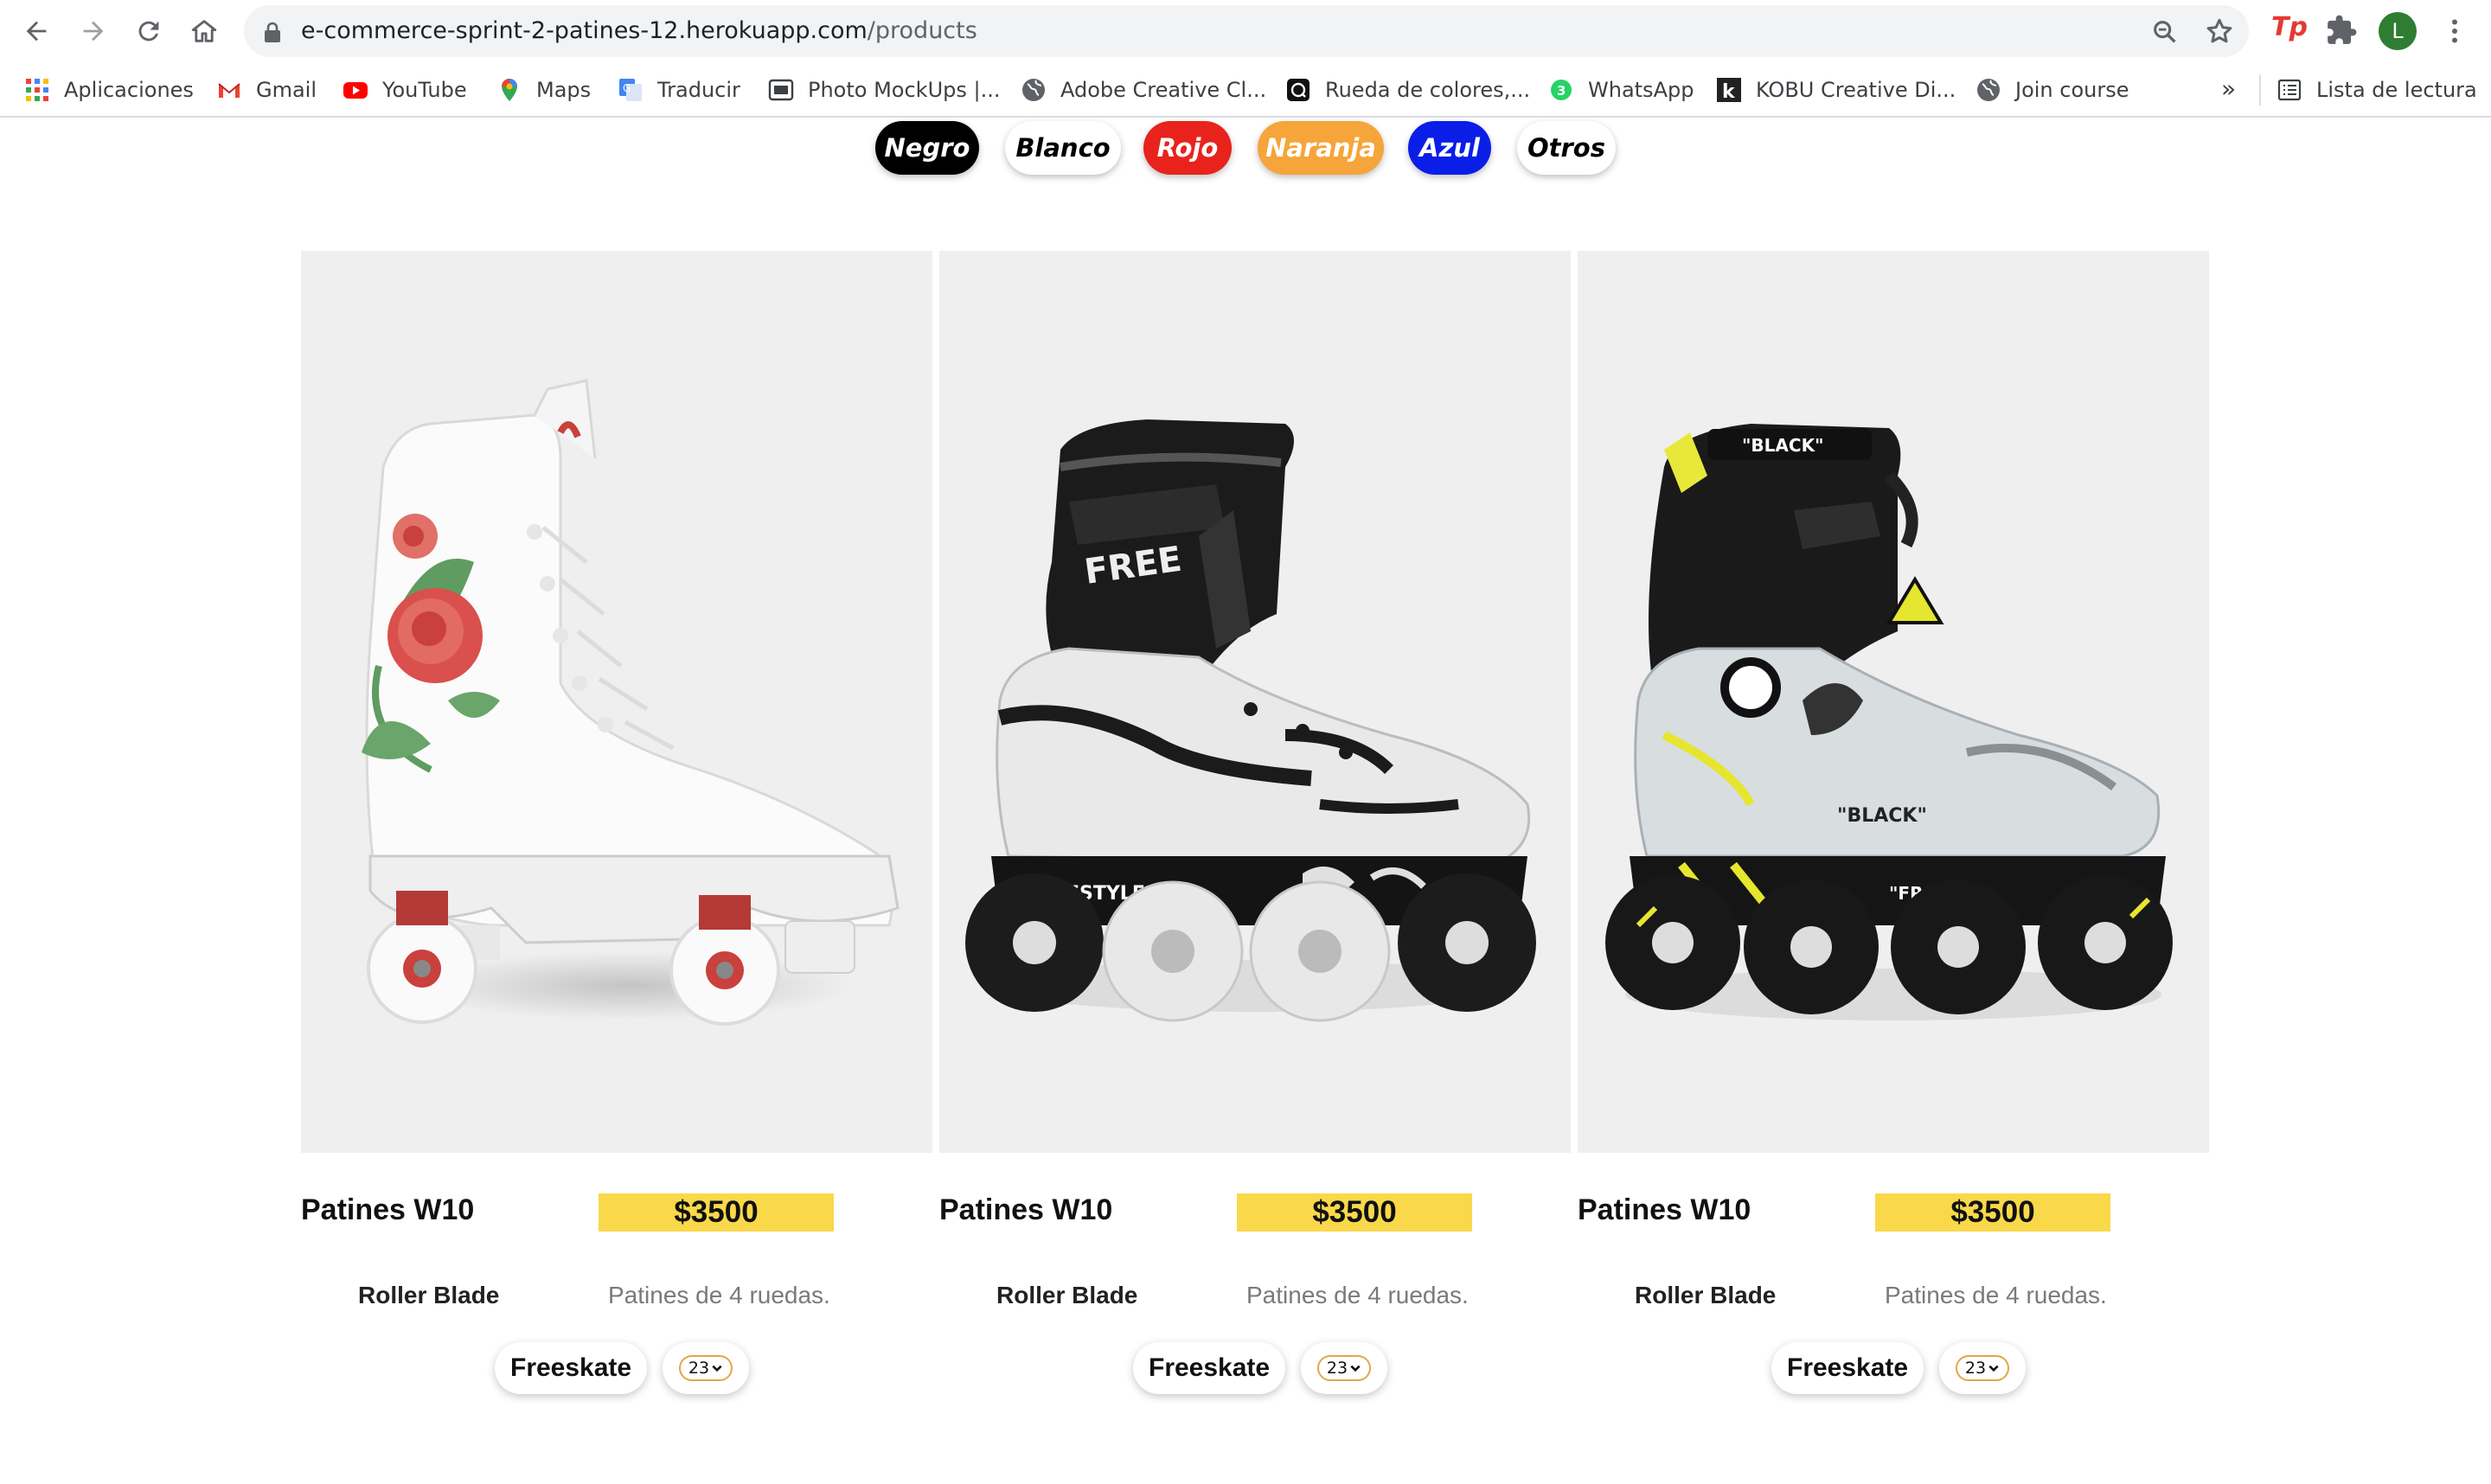  Describe the element at coordinates (698, 90) in the screenshot. I see `bookmark-label: Traducir` at that location.